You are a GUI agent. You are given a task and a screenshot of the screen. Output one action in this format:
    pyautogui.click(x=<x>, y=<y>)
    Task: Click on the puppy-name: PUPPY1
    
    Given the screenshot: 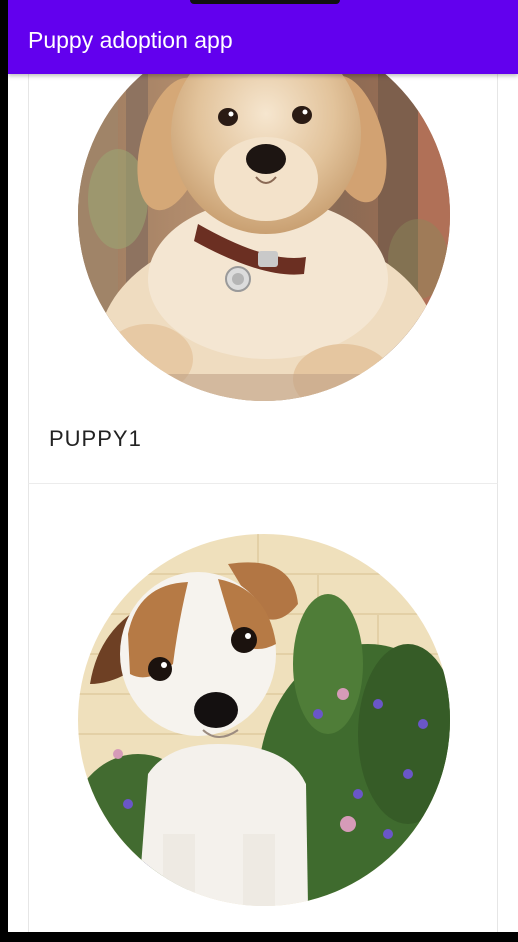 What is the action you would take?
    pyautogui.click(x=95, y=438)
    